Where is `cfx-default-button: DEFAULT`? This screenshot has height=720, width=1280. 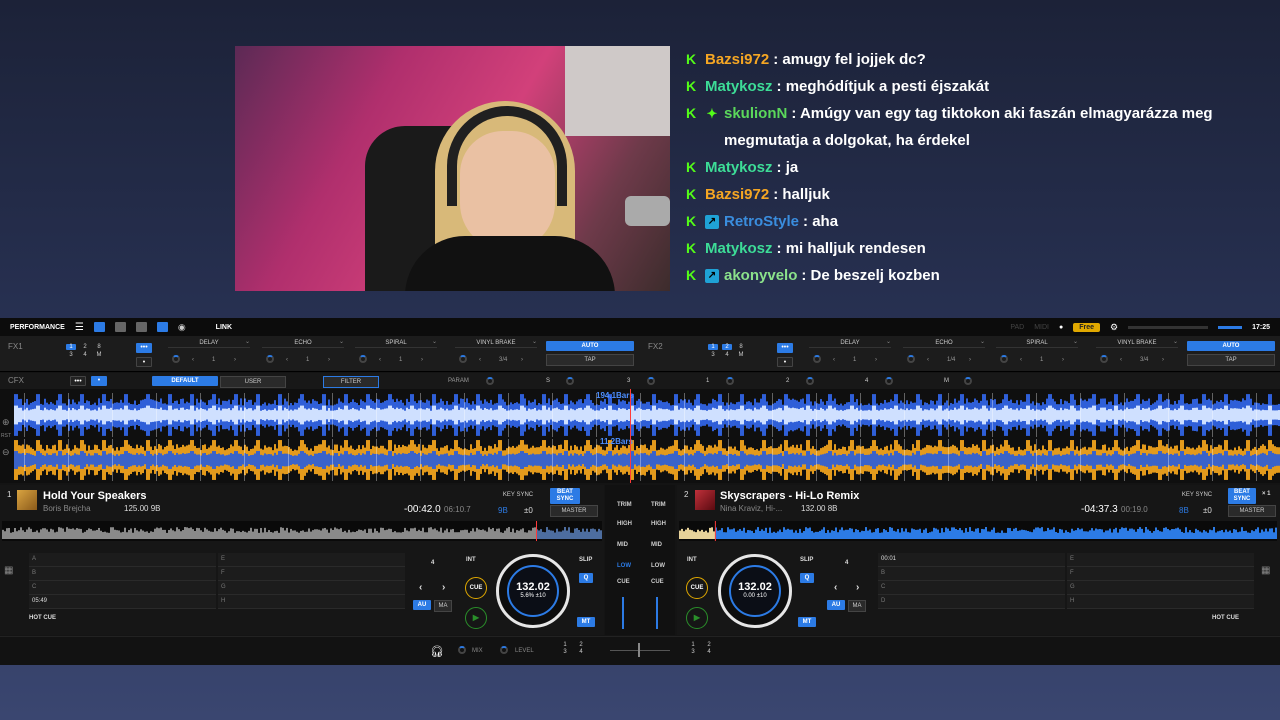 cfx-default-button: DEFAULT is located at coordinates (185, 381).